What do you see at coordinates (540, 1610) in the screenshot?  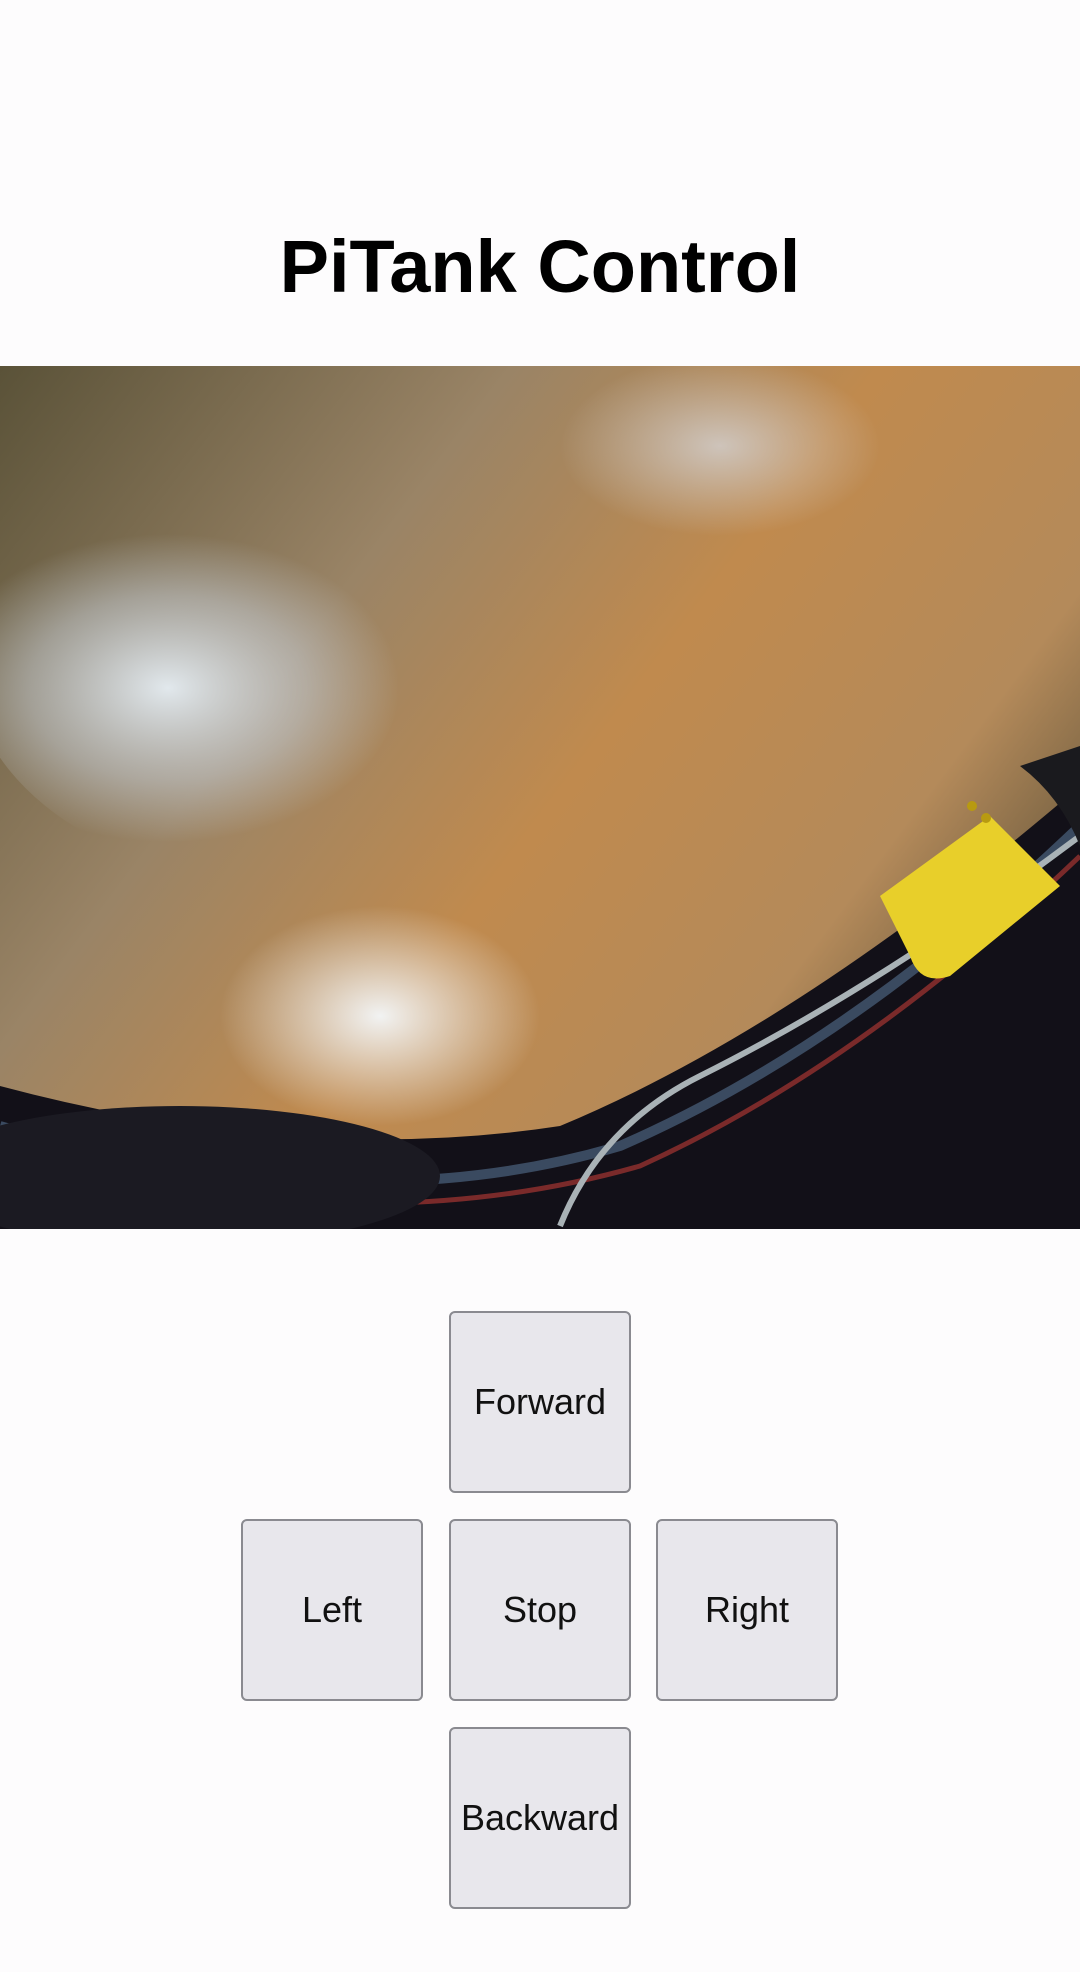 I see `stop-button: Stop` at bounding box center [540, 1610].